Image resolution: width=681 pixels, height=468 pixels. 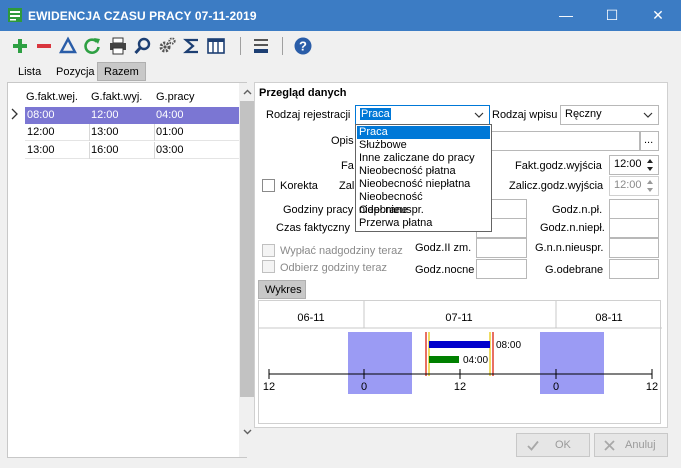 I want to click on settings-icon, so click(x=167, y=46).